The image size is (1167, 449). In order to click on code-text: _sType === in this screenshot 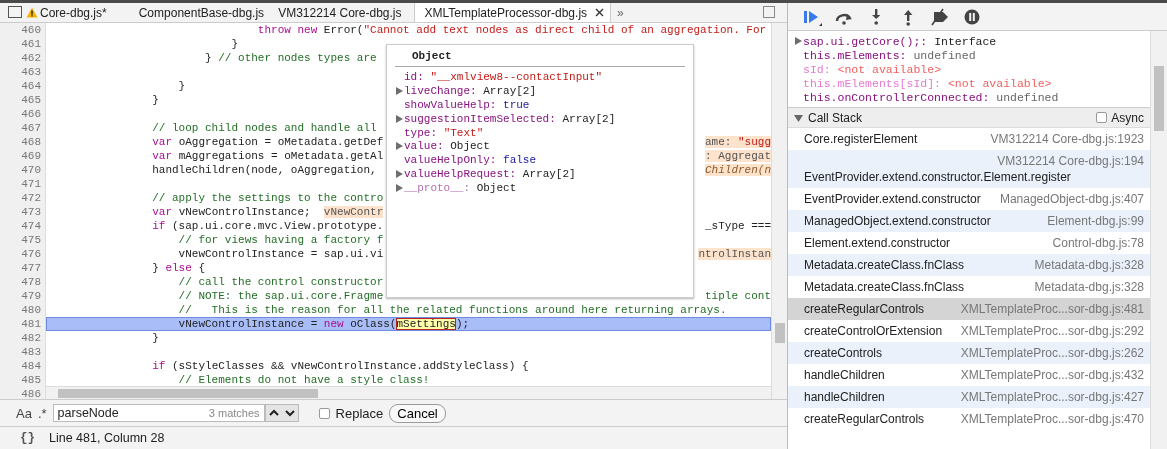, I will do `click(738, 226)`.